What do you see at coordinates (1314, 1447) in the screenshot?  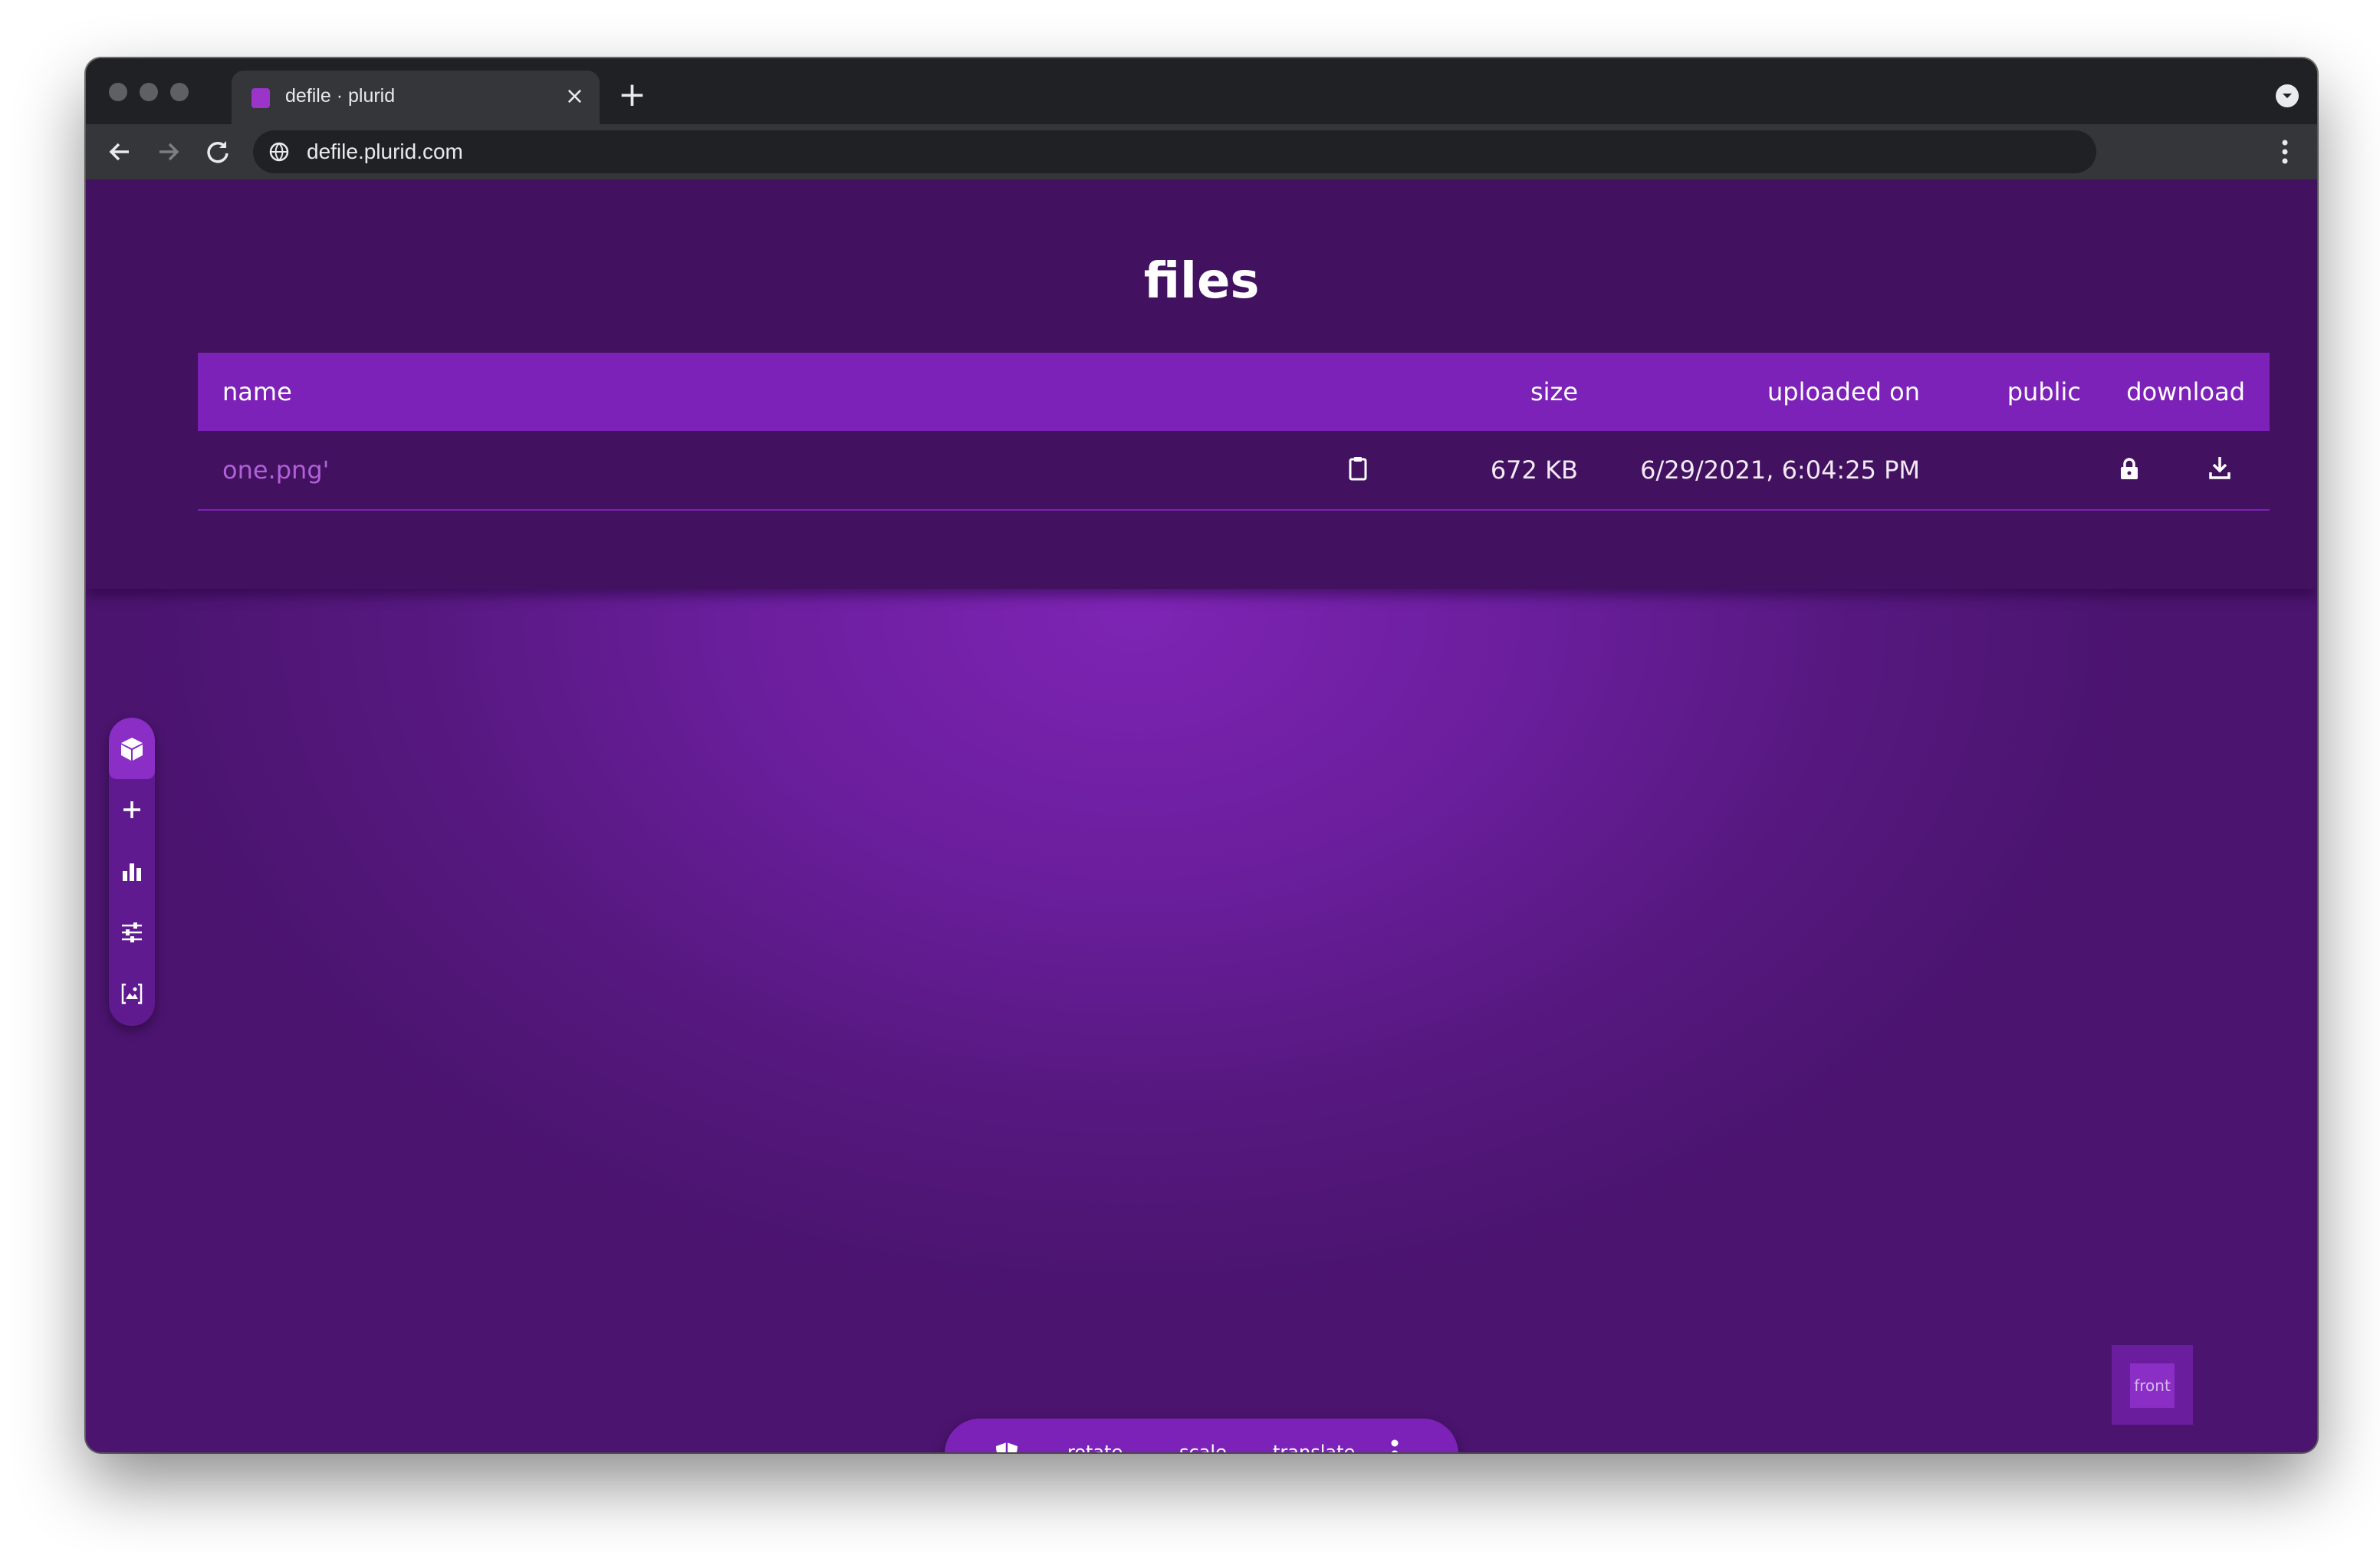 I see `translate-button: translate` at bounding box center [1314, 1447].